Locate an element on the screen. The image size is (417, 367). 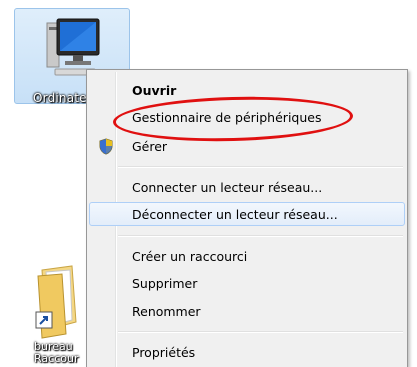
computer-label: Ordinate is located at coordinates (60, 98).